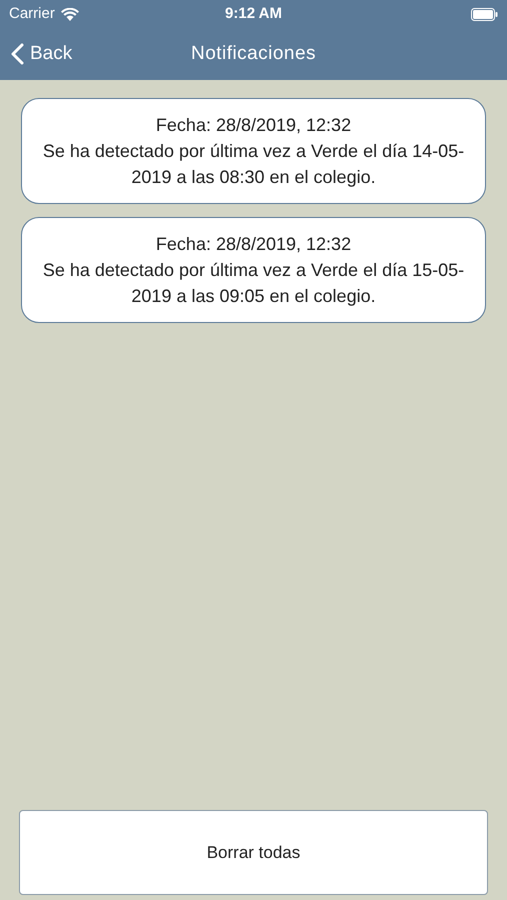 The width and height of the screenshot is (507, 900). Describe the element at coordinates (253, 14) in the screenshot. I see `status-time: 9:12 AM` at that location.